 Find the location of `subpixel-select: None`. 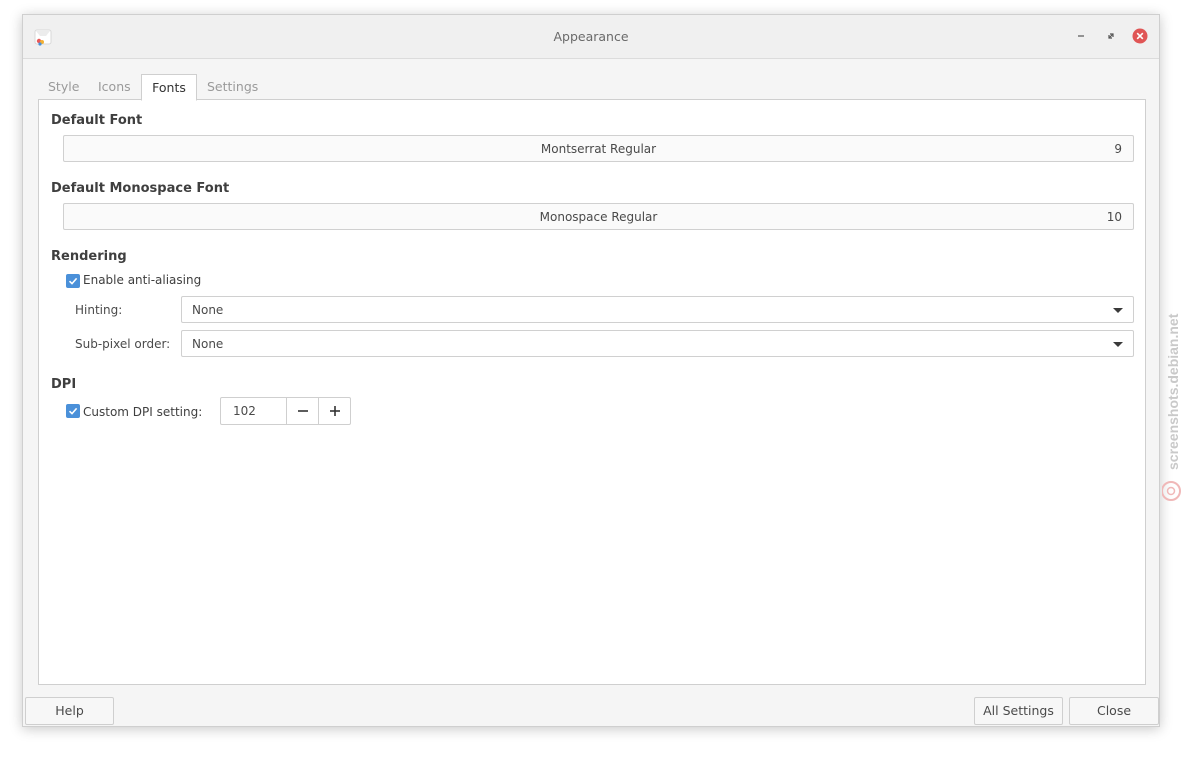

subpixel-select: None is located at coordinates (657, 343).